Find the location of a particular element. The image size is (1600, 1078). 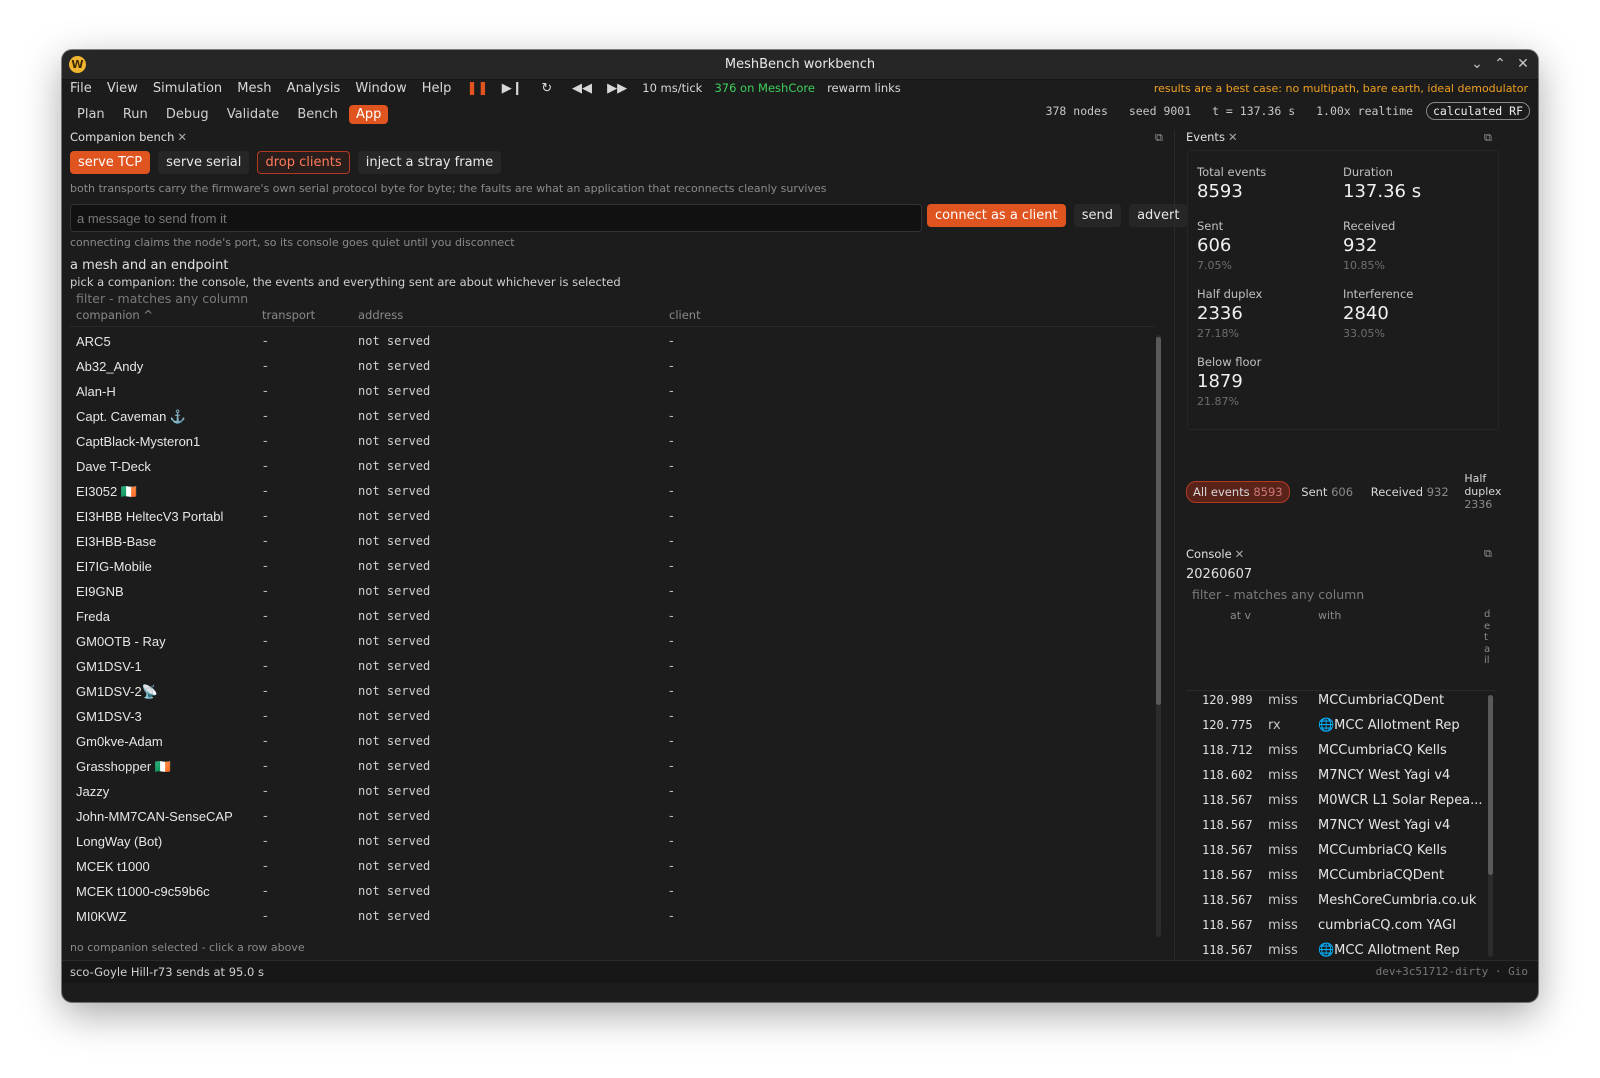

chip-received: Received 932 is located at coordinates (1410, 492).